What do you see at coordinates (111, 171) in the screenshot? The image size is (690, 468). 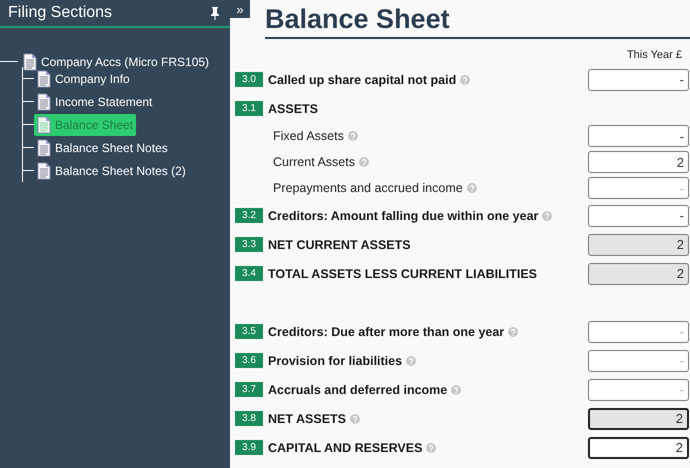 I see `tree-item: Balance Sheet Notes (2)` at bounding box center [111, 171].